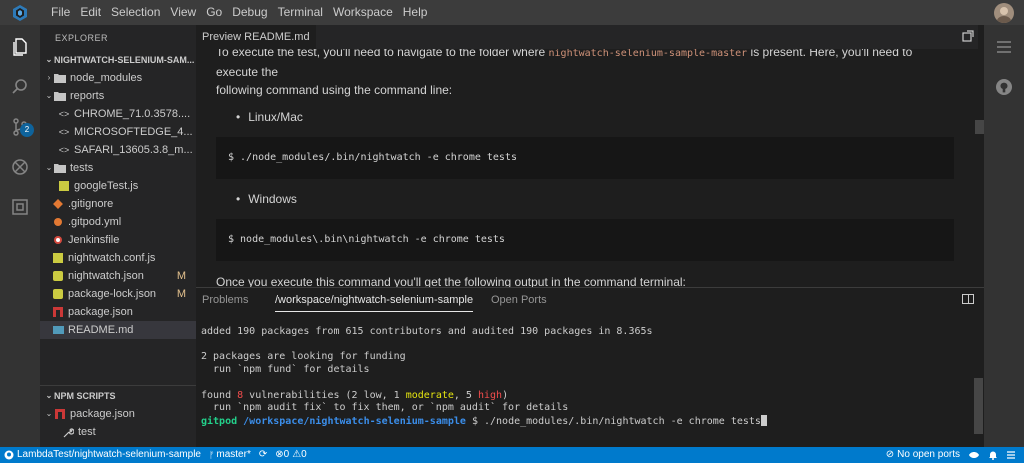 The width and height of the screenshot is (1024, 463). What do you see at coordinates (109, 454) in the screenshot?
I see `repo-name: LambdaTest/nightwatch-selenium-sample` at bounding box center [109, 454].